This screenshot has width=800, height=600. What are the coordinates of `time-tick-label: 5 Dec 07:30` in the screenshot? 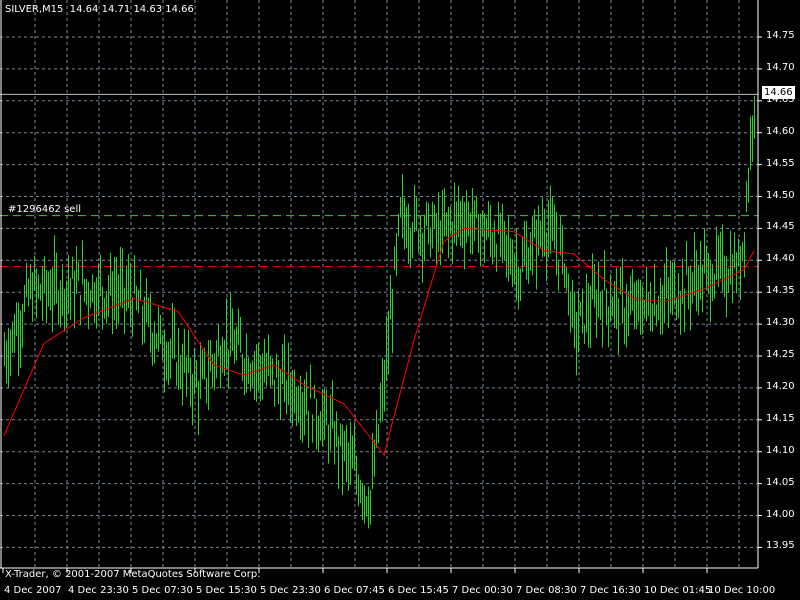 It's located at (162, 590).